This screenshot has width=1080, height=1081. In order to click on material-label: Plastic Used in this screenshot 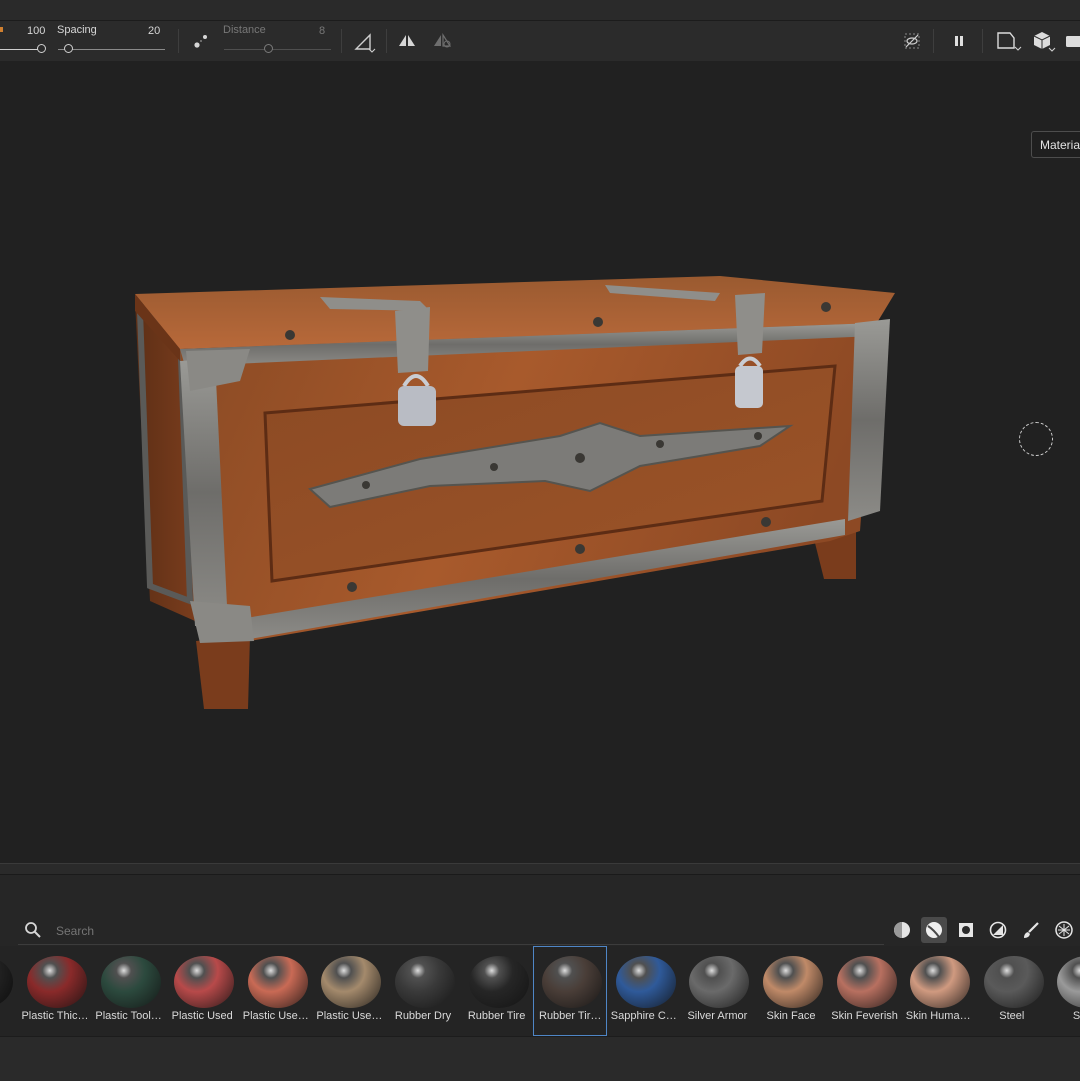, I will do `click(202, 1016)`.